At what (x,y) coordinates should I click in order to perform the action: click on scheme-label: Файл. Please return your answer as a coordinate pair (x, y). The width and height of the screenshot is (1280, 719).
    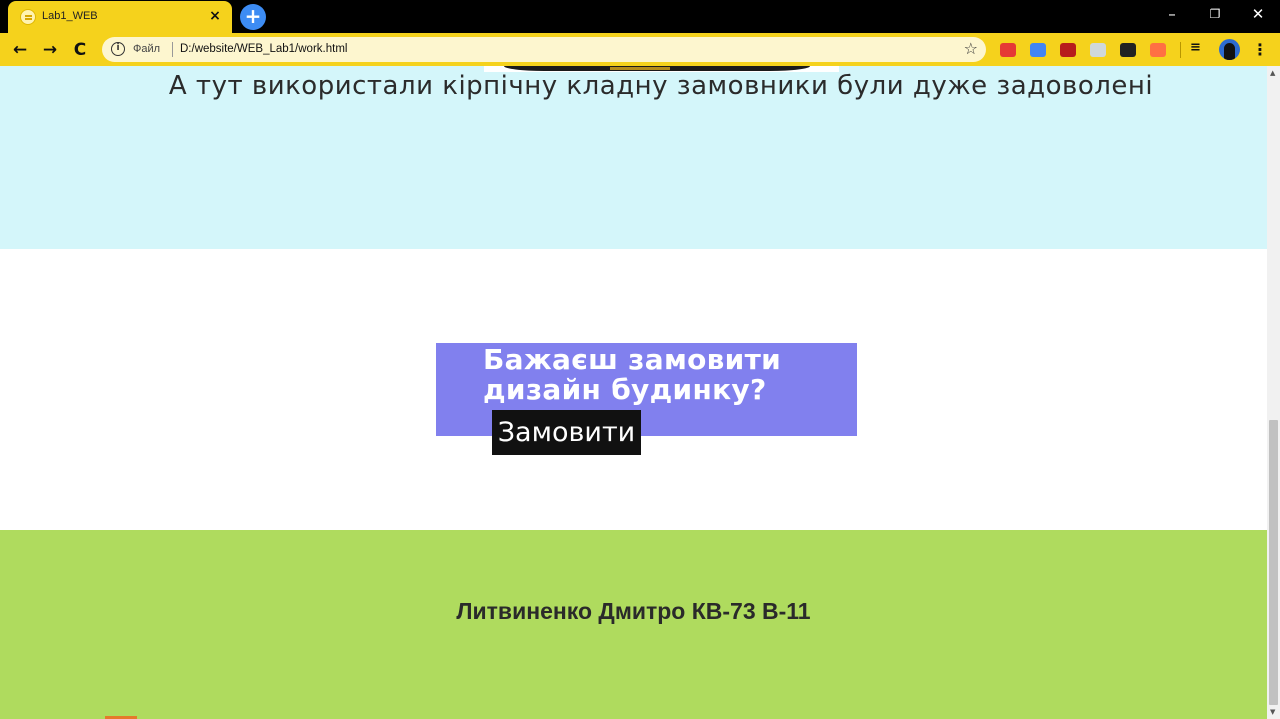
    Looking at the image, I should click on (147, 49).